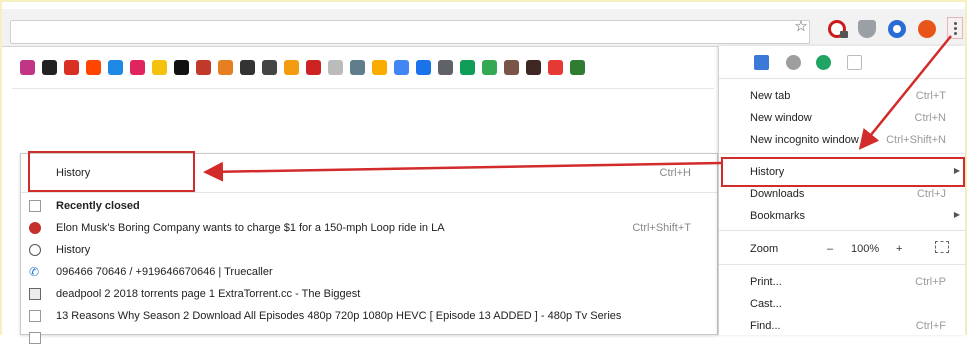 This screenshot has height=349, width=967. Describe the element at coordinates (181, 67) in the screenshot. I see `b-letter-icon` at that location.